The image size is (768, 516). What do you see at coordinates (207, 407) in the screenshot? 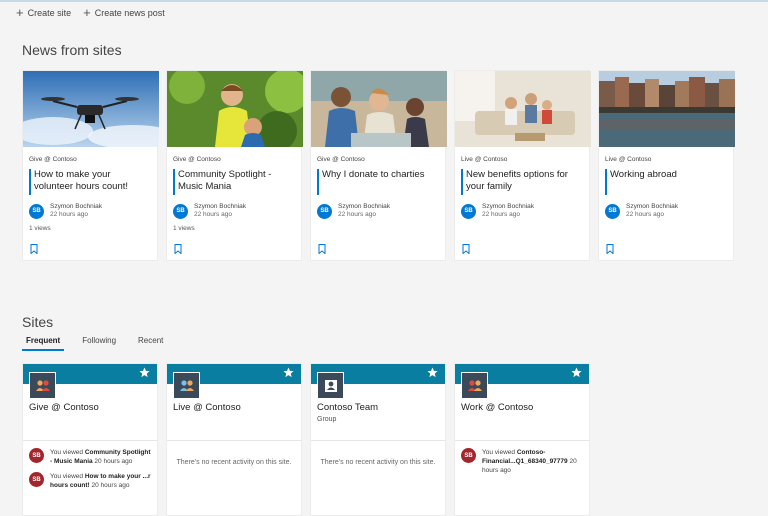
I see `site-name: Live @ Contoso` at bounding box center [207, 407].